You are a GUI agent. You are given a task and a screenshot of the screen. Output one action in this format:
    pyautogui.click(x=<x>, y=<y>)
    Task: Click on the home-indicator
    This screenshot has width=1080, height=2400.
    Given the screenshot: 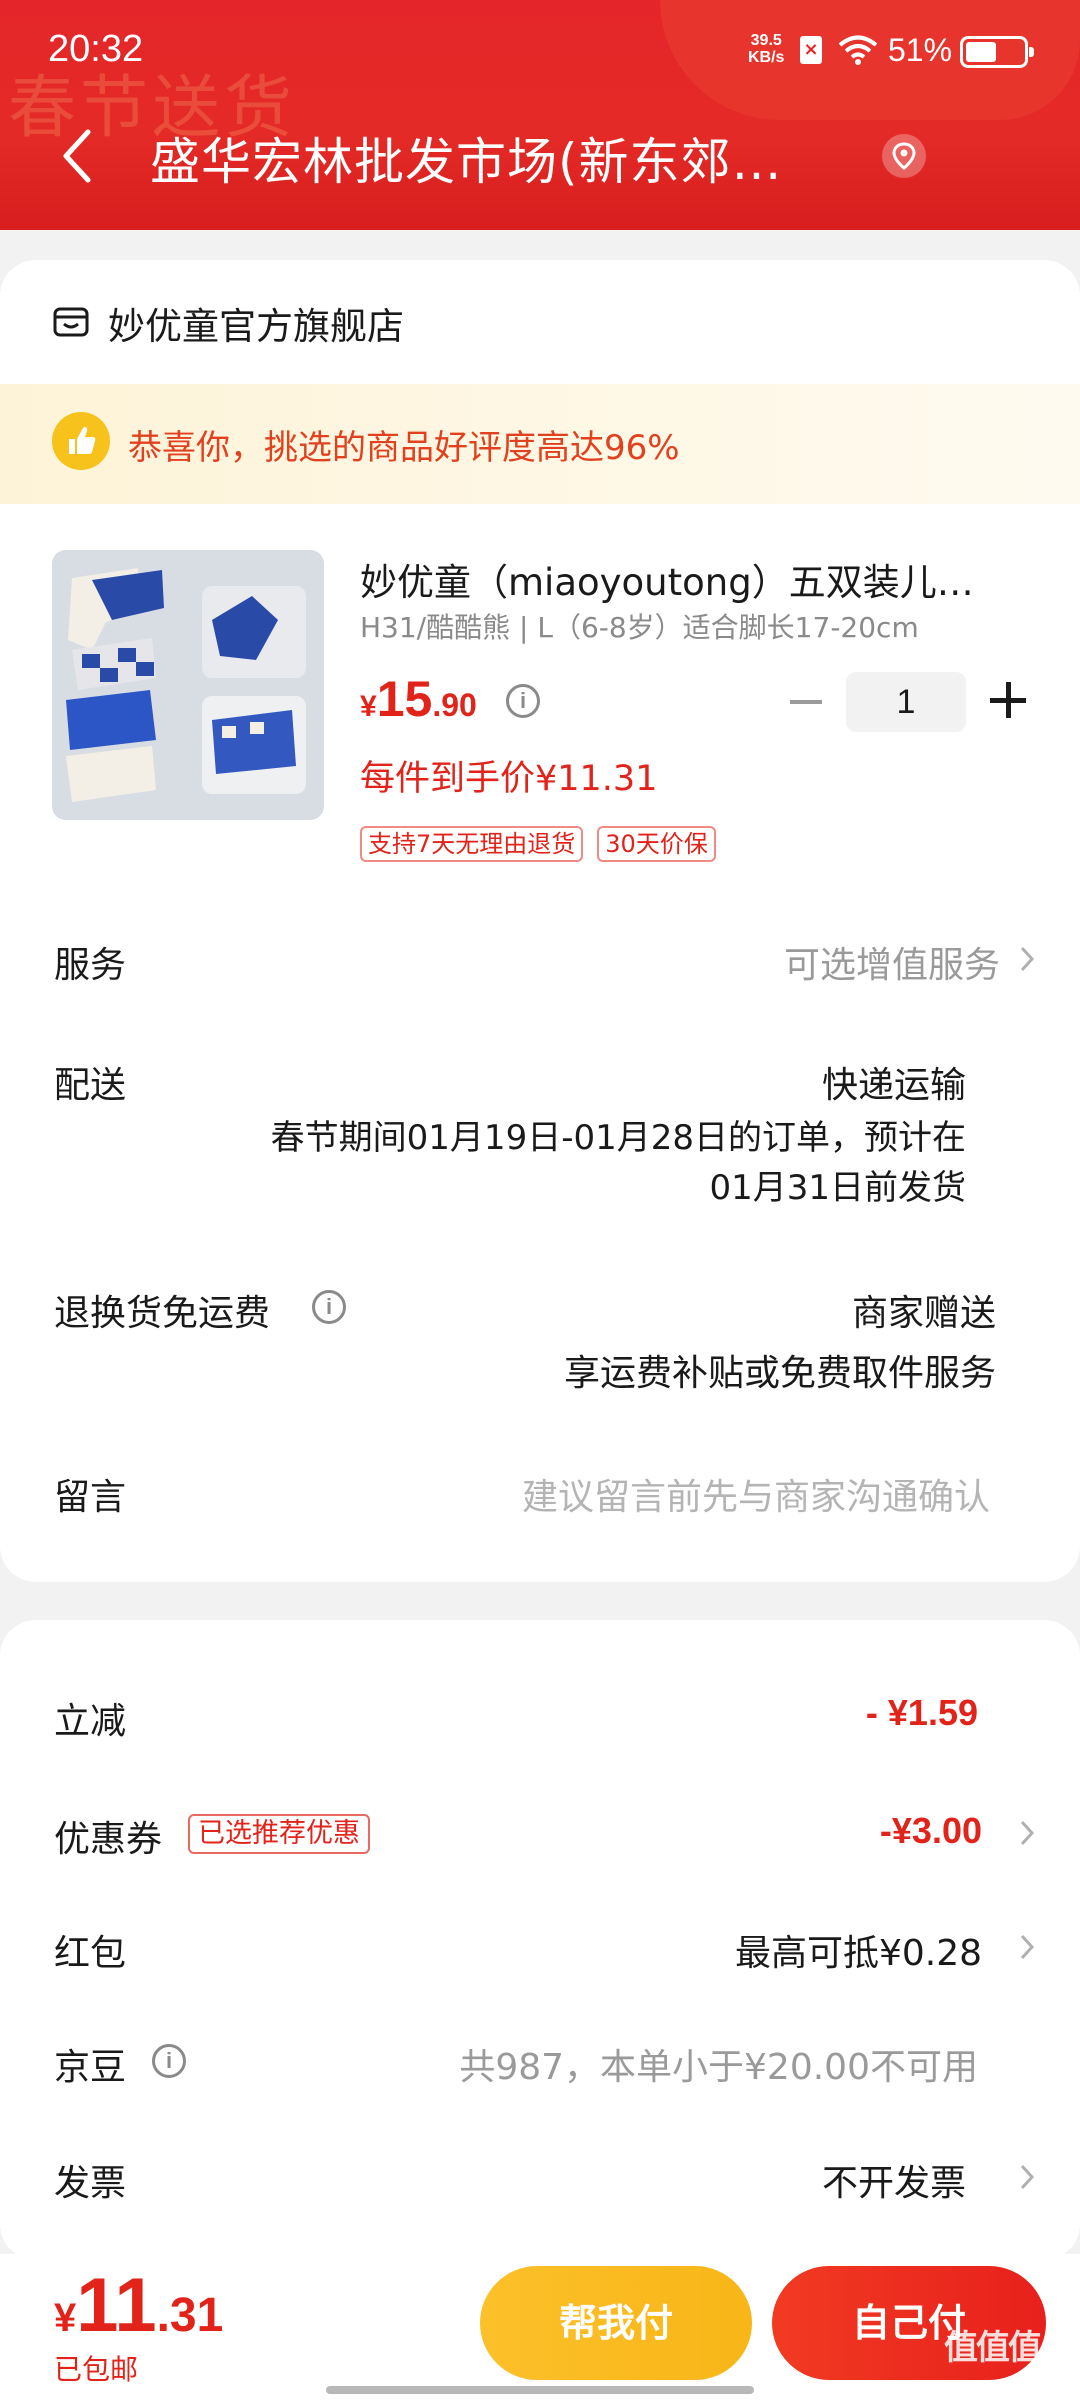 What is the action you would take?
    pyautogui.click(x=540, y=2390)
    